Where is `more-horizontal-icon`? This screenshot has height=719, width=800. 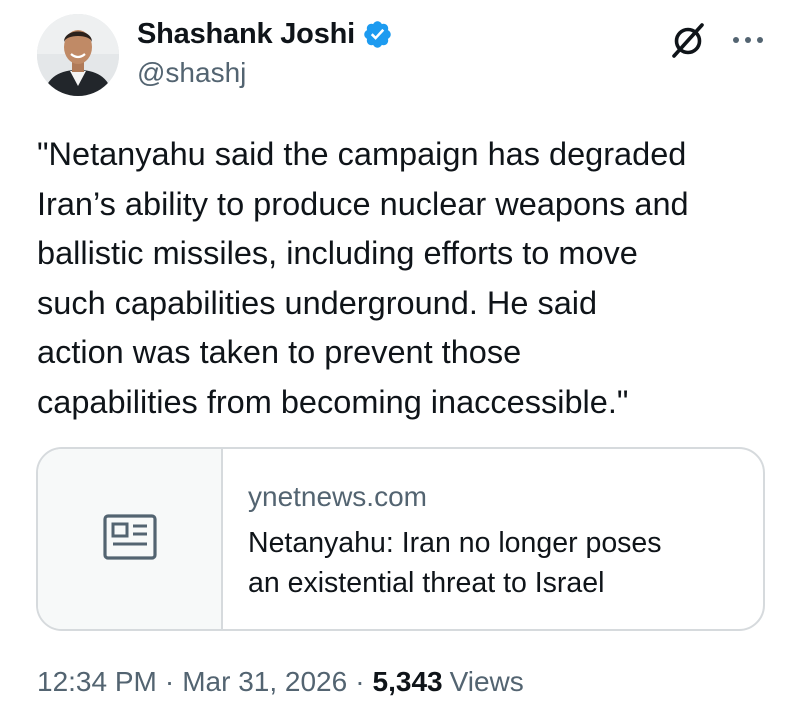 more-horizontal-icon is located at coordinates (748, 40).